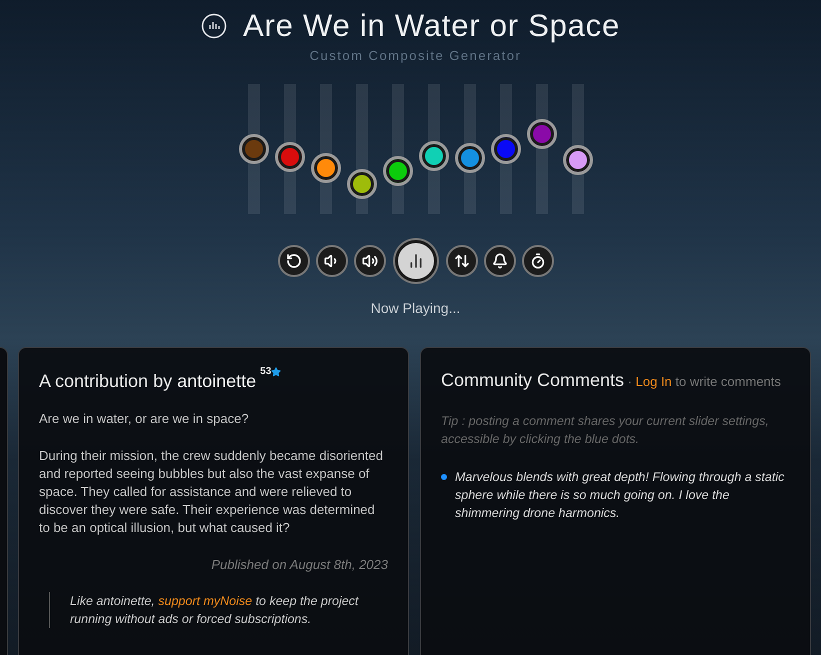 Image resolution: width=821 pixels, height=655 pixels. I want to click on volume-up-icon, so click(370, 260).